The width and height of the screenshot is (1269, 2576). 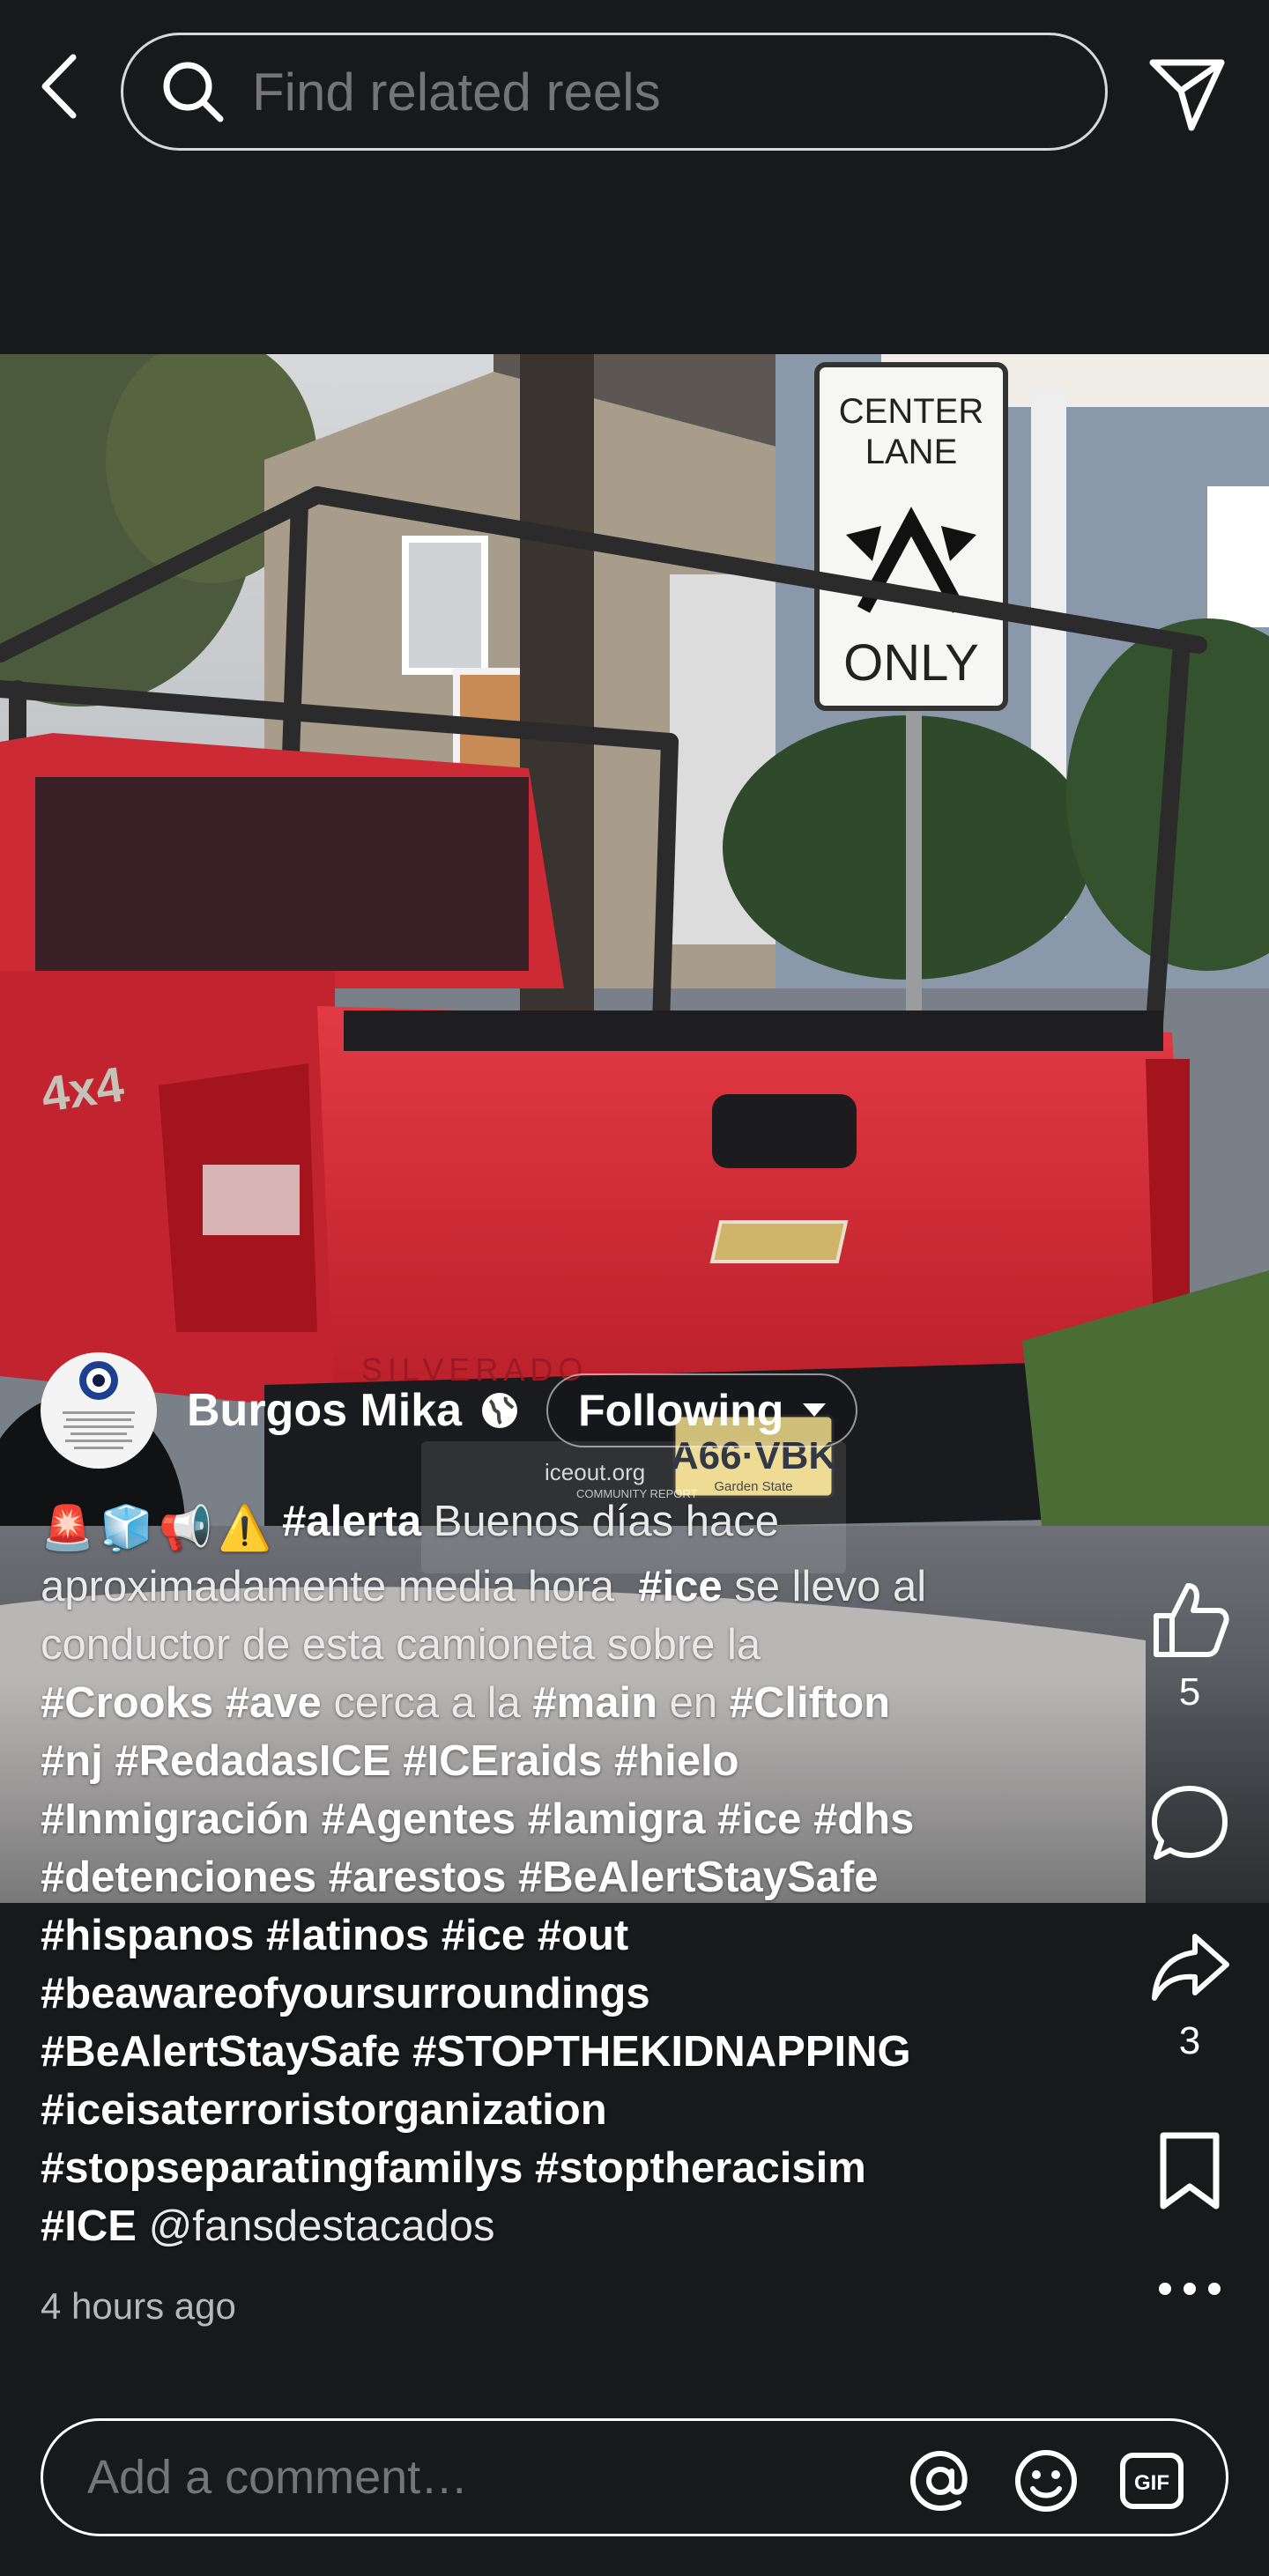 I want to click on hashtag-link: #Inmigración, so click(x=175, y=1819).